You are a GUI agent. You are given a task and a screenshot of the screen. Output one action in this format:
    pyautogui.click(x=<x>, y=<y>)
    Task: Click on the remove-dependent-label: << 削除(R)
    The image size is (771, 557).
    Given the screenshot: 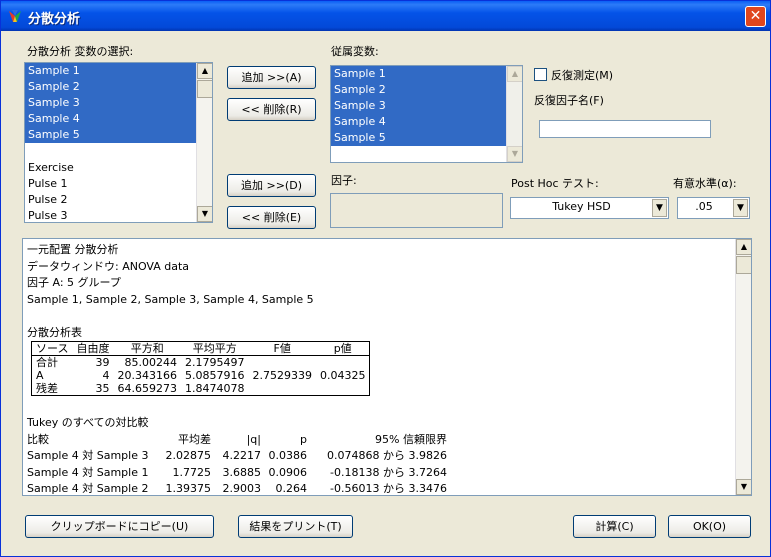 What is the action you would take?
    pyautogui.click(x=271, y=109)
    